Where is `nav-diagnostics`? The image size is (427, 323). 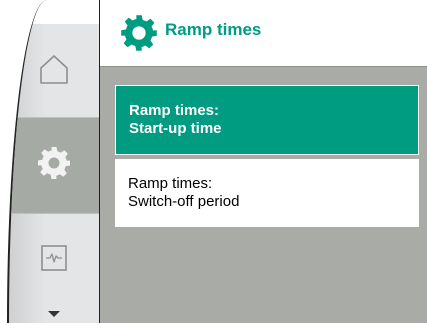
nav-diagnostics is located at coordinates (54, 260).